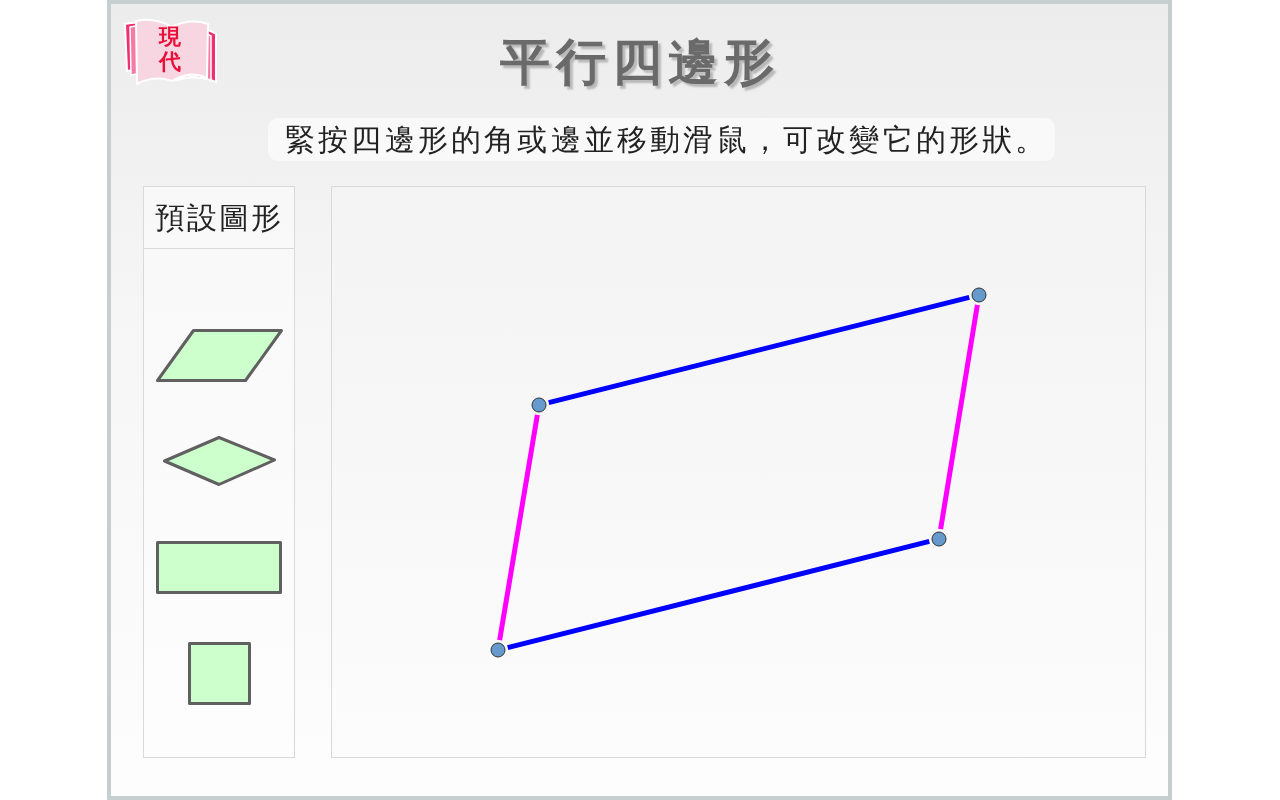 The image size is (1280, 800). Describe the element at coordinates (661, 139) in the screenshot. I see `instruction-text: 緊按四邊形的角或邊並移動滑鼠，可改變它的形狀。` at that location.